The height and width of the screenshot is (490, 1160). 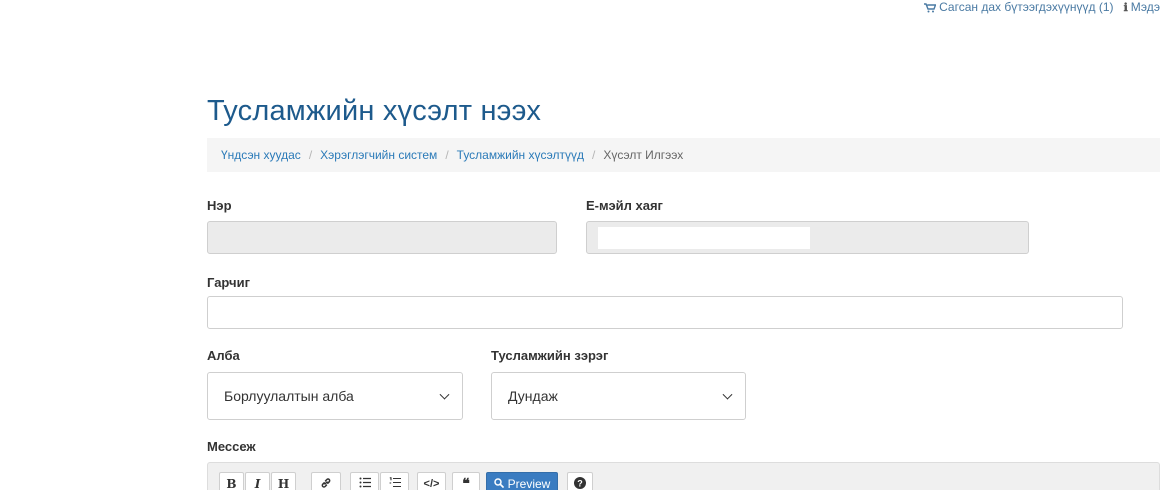 What do you see at coordinates (374, 111) in the screenshot?
I see `page-title: Тусламжийн хүсэлт нээх` at bounding box center [374, 111].